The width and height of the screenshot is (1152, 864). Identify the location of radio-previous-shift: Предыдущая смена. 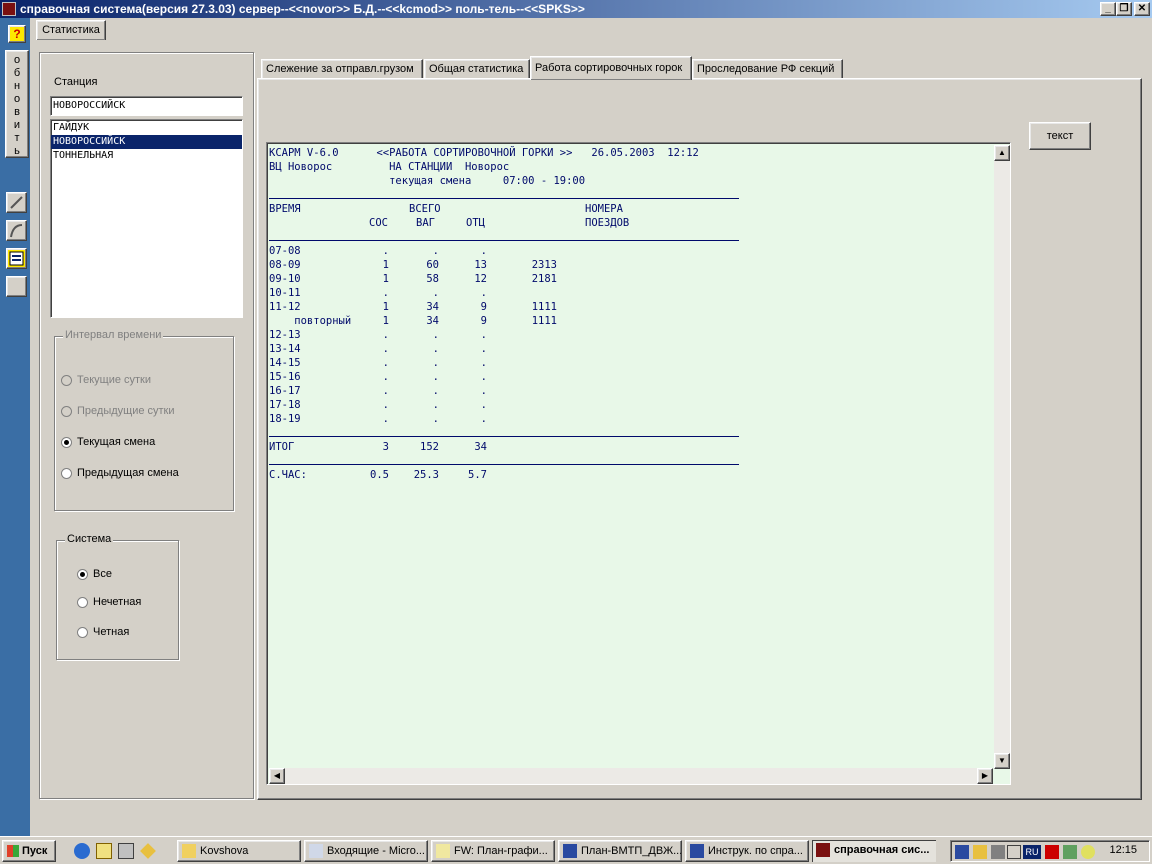
(120, 473).